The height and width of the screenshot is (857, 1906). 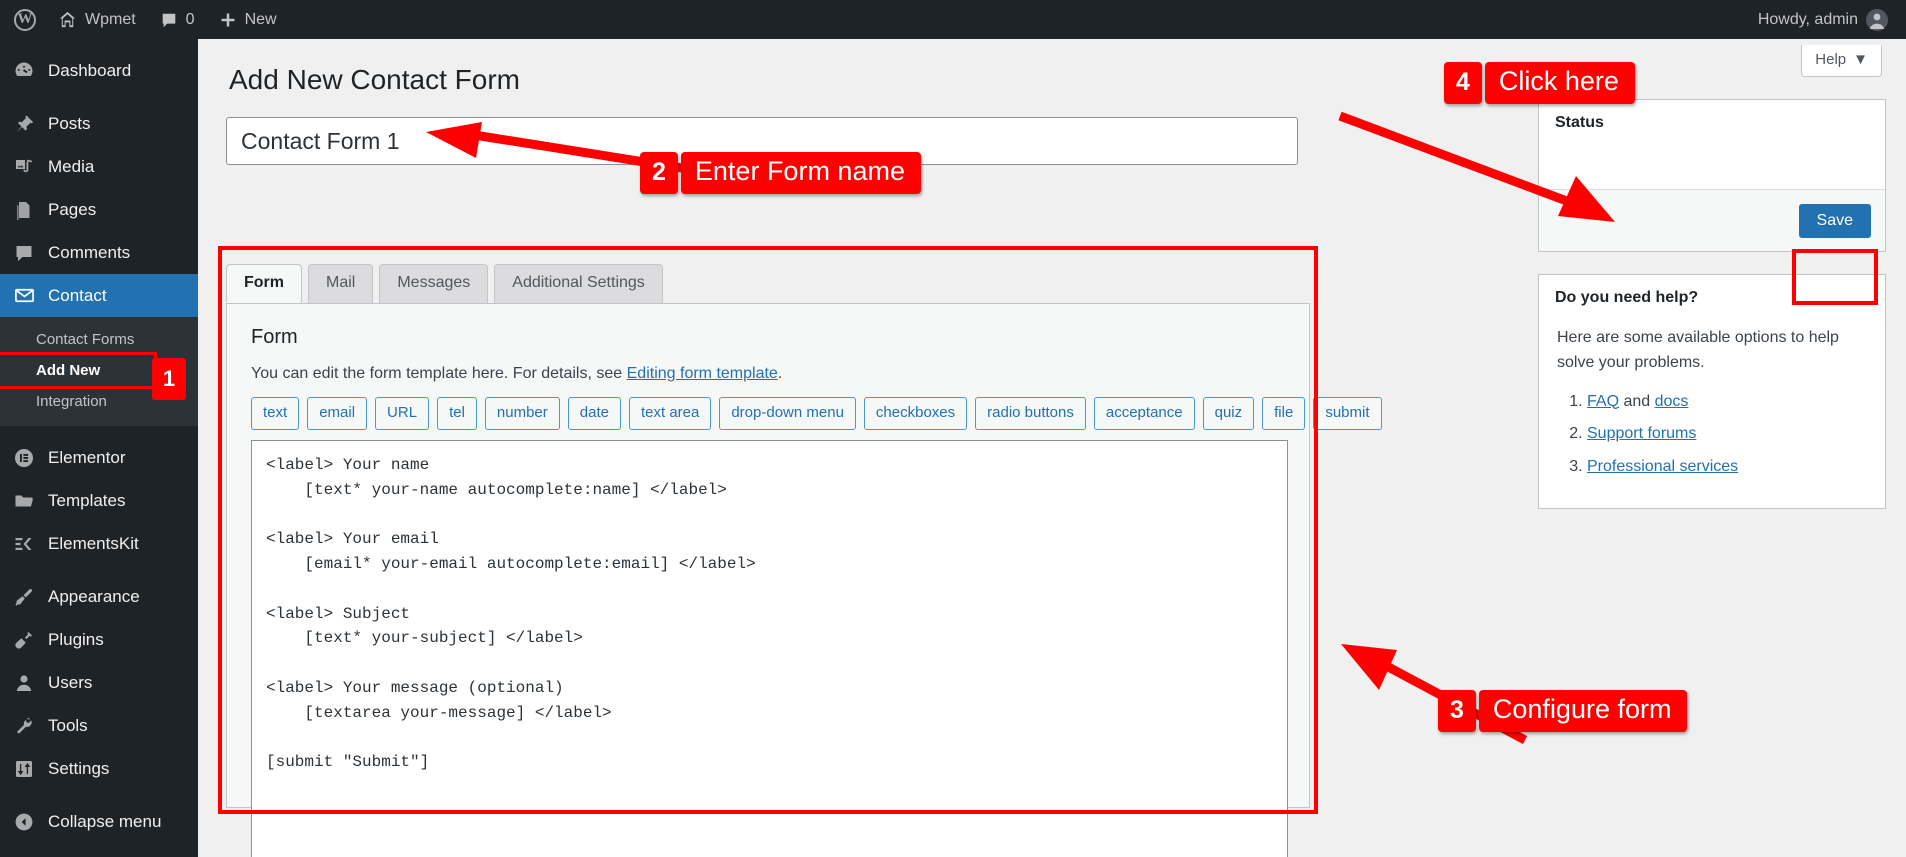 What do you see at coordinates (1603, 401) in the screenshot?
I see `faq-link: FAQ` at bounding box center [1603, 401].